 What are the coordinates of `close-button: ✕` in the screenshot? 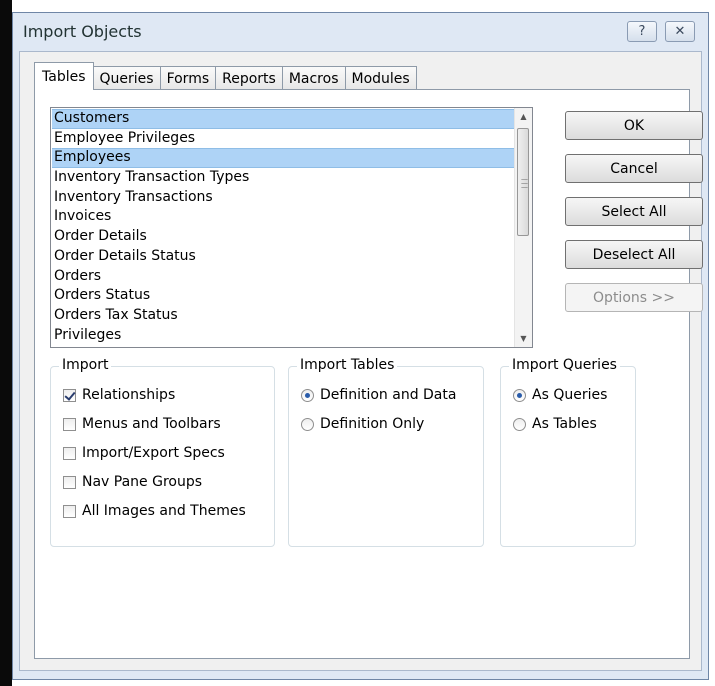 It's located at (680, 31).